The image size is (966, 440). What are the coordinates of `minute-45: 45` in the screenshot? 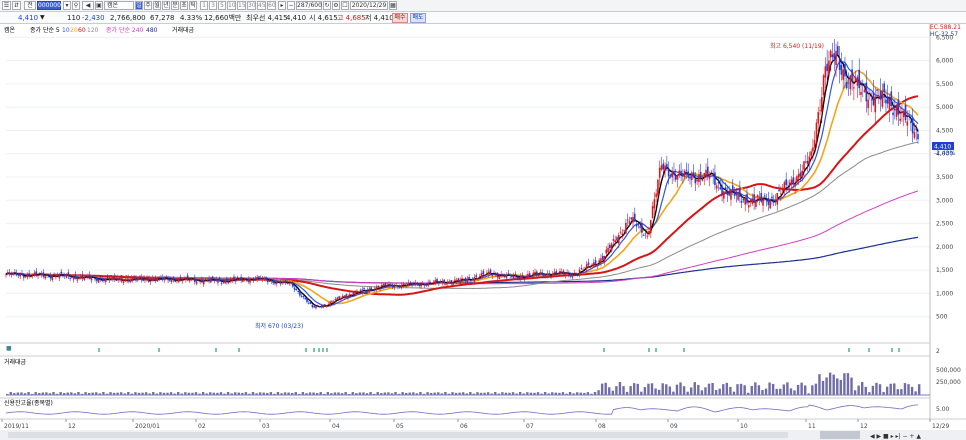 It's located at (261, 5).